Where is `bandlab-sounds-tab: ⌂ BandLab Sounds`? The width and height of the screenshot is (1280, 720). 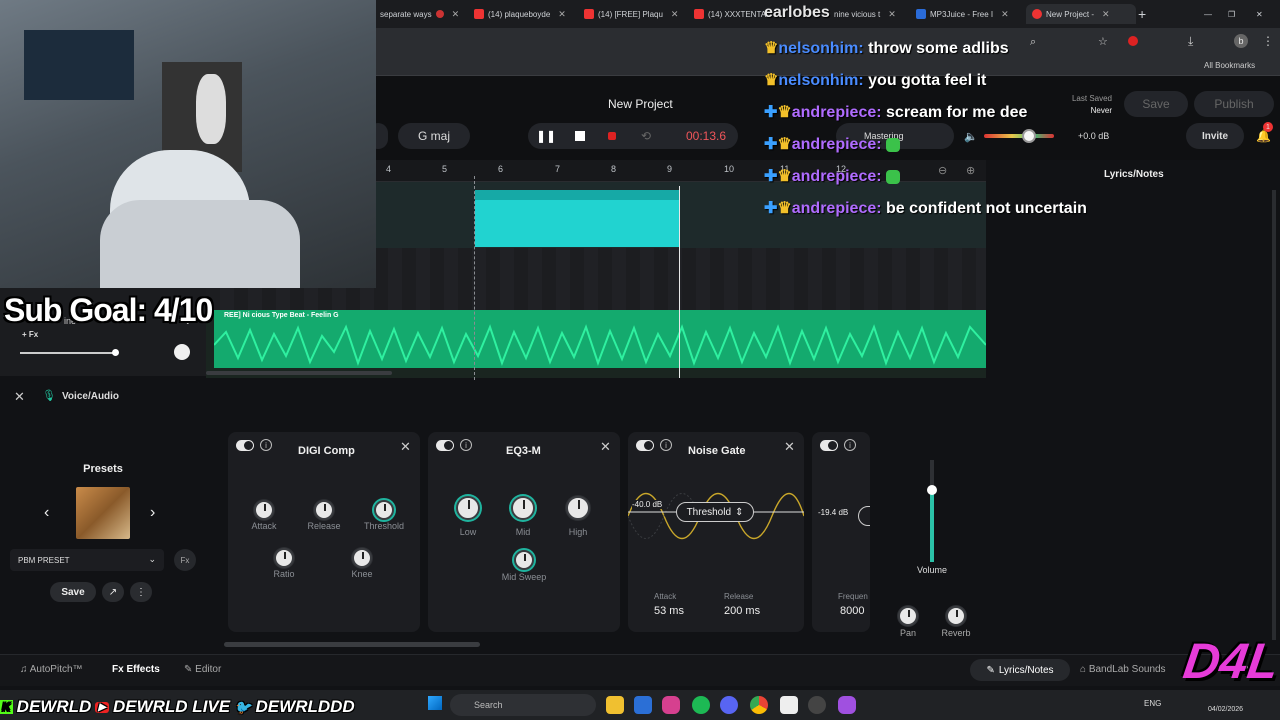 bandlab-sounds-tab: ⌂ BandLab Sounds is located at coordinates (1123, 669).